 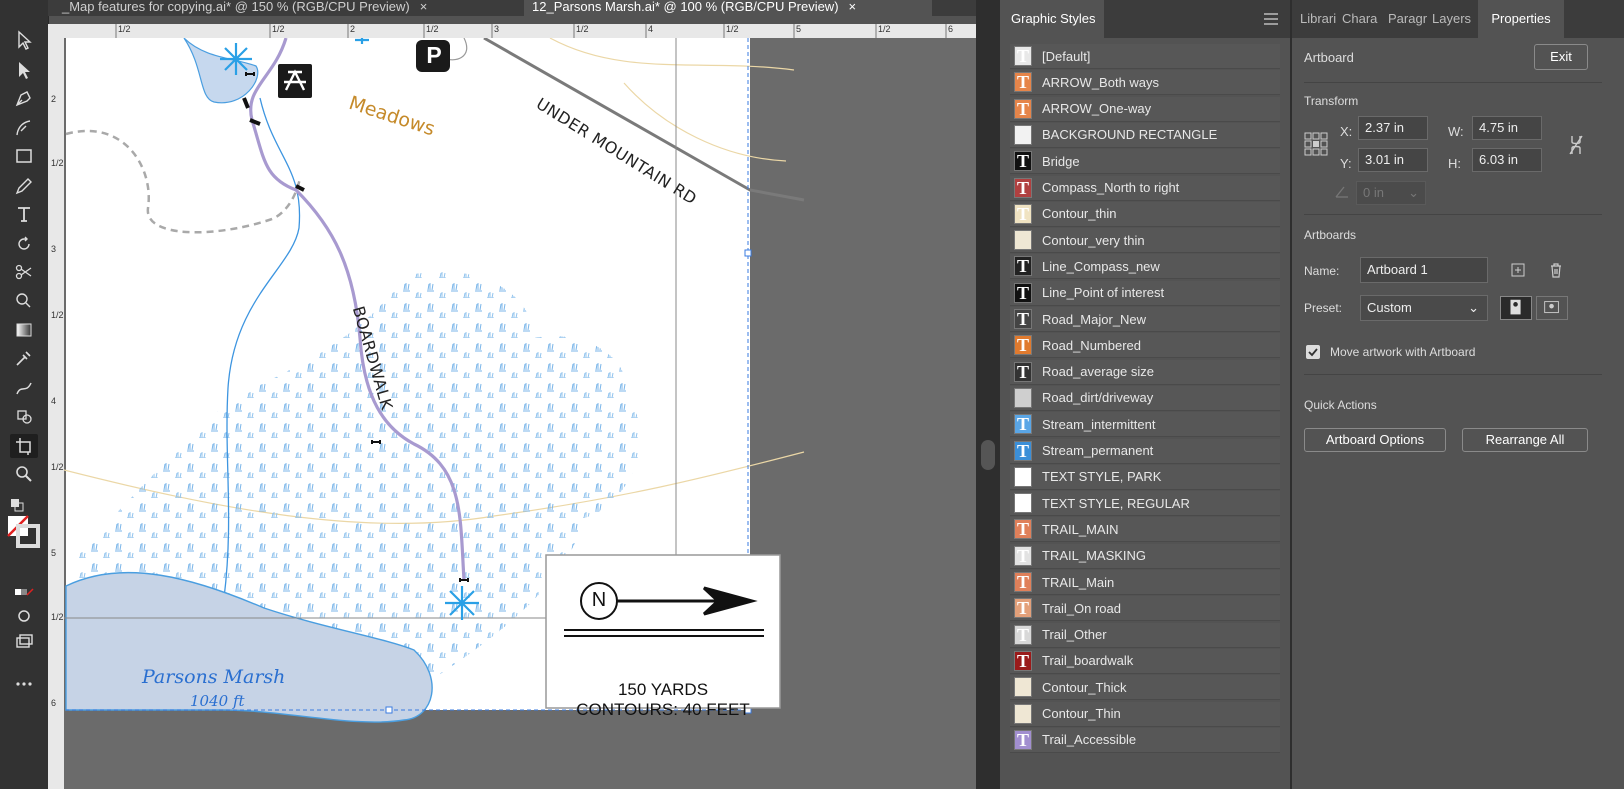 I want to click on graphic-style-item: T Road_average size, so click(x=1145, y=372).